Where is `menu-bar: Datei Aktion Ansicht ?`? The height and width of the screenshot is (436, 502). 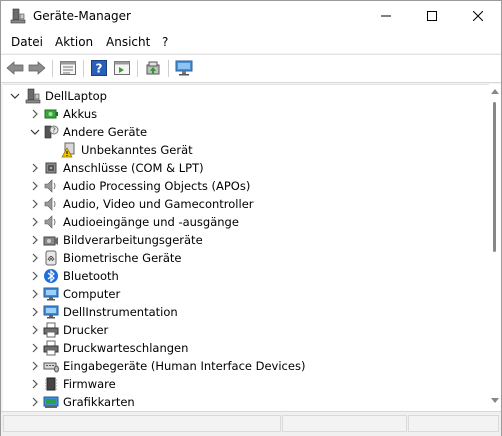
menu-bar: Datei Aktion Ansicht ? is located at coordinates (251, 42).